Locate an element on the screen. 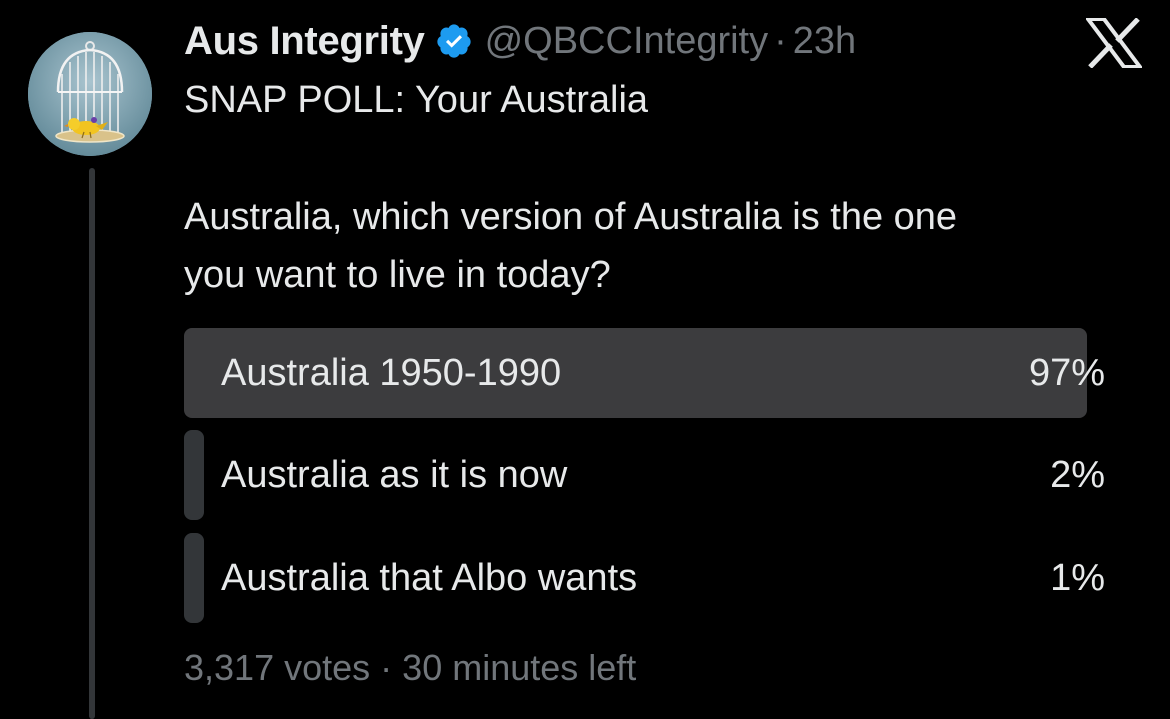 This screenshot has height=719, width=1170. poll-footer: 3,317 votes · 30 minutes left is located at coordinates (410, 668).